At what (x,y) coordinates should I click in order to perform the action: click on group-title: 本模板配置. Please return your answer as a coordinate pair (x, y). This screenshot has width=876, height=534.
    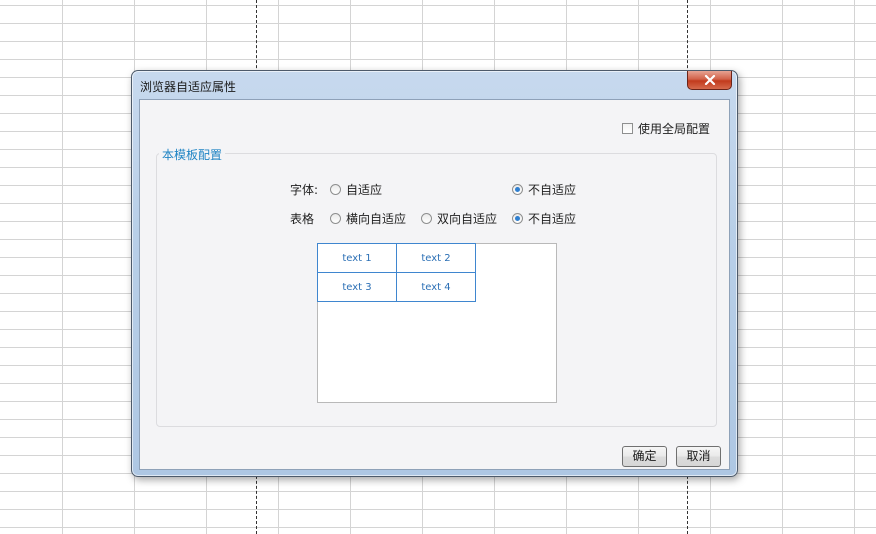
    Looking at the image, I should click on (192, 154).